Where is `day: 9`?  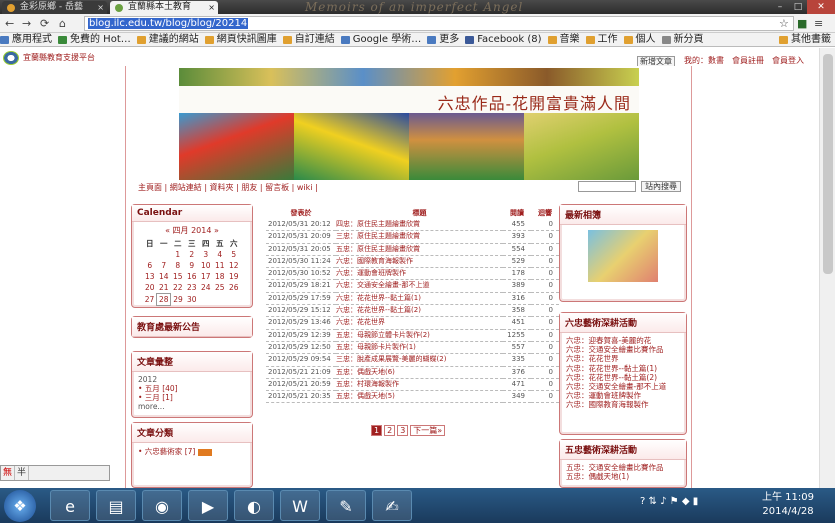
day: 9 is located at coordinates (192, 265).